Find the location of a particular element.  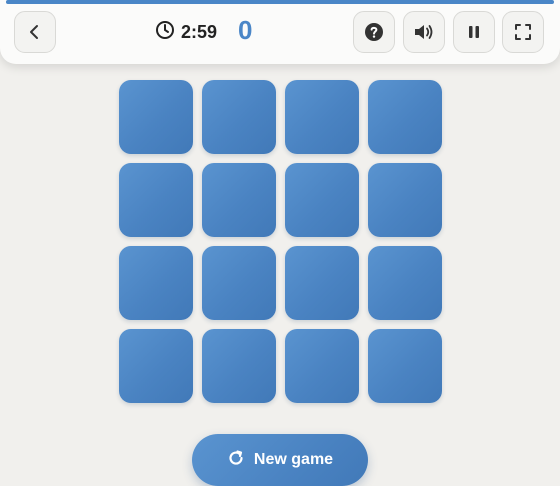

restart-icon is located at coordinates (236, 460).